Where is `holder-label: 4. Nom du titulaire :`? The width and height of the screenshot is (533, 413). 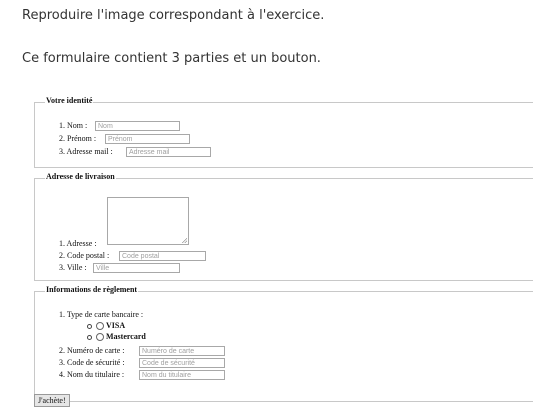 holder-label: 4. Nom du titulaire : is located at coordinates (92, 374).